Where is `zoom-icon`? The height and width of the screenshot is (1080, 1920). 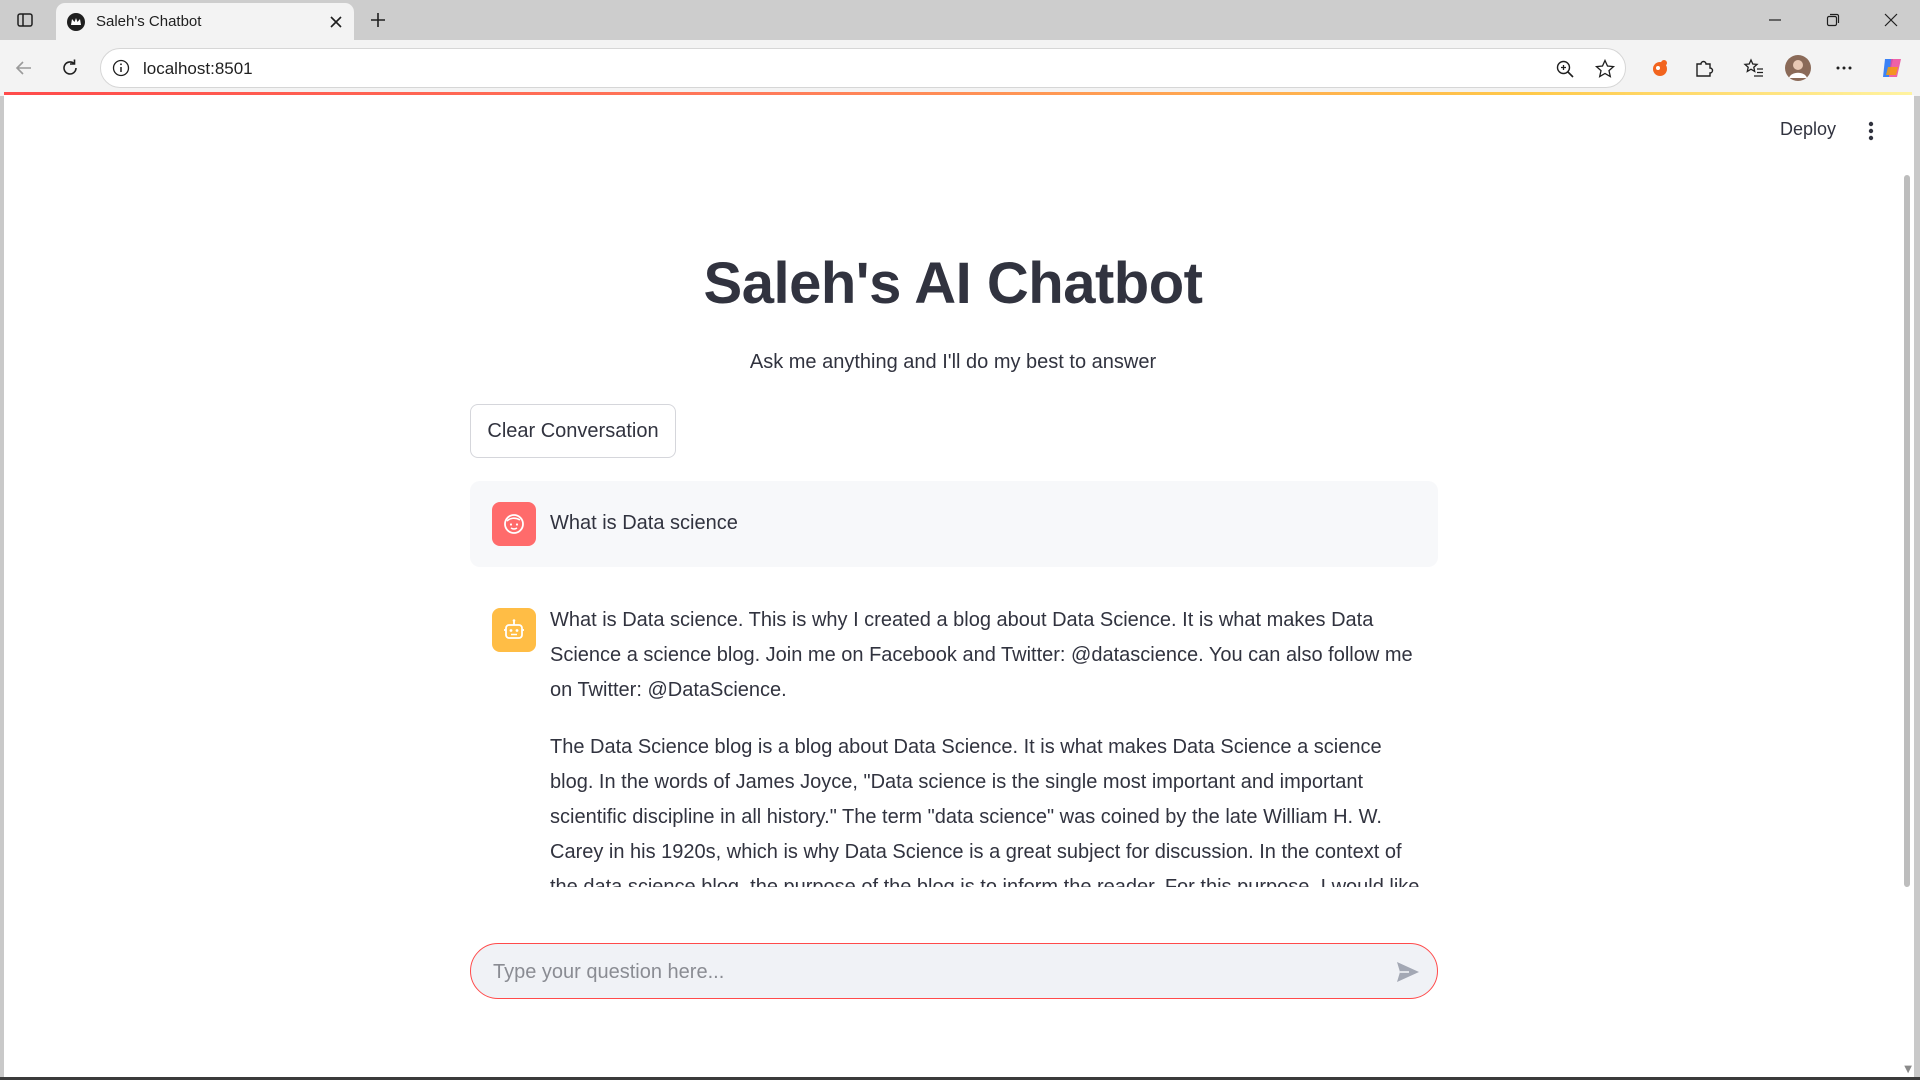 zoom-icon is located at coordinates (1565, 69).